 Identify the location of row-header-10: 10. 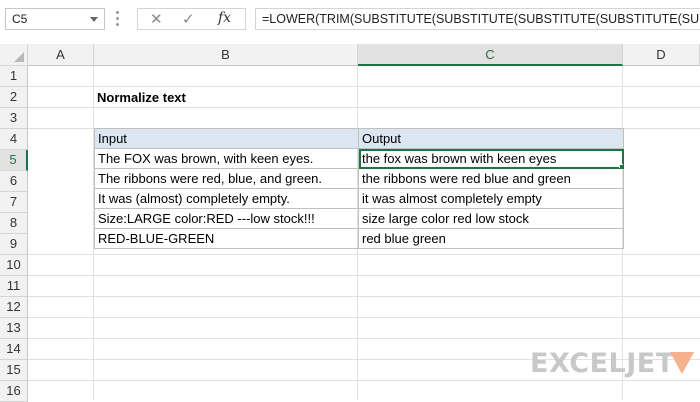
(14, 265).